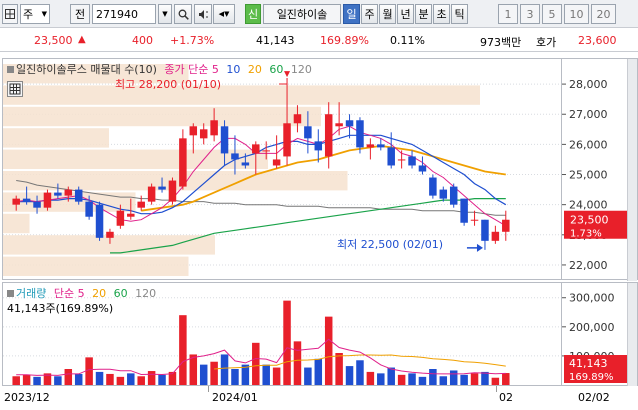  I want to click on interval-tab: 5, so click(552, 14).